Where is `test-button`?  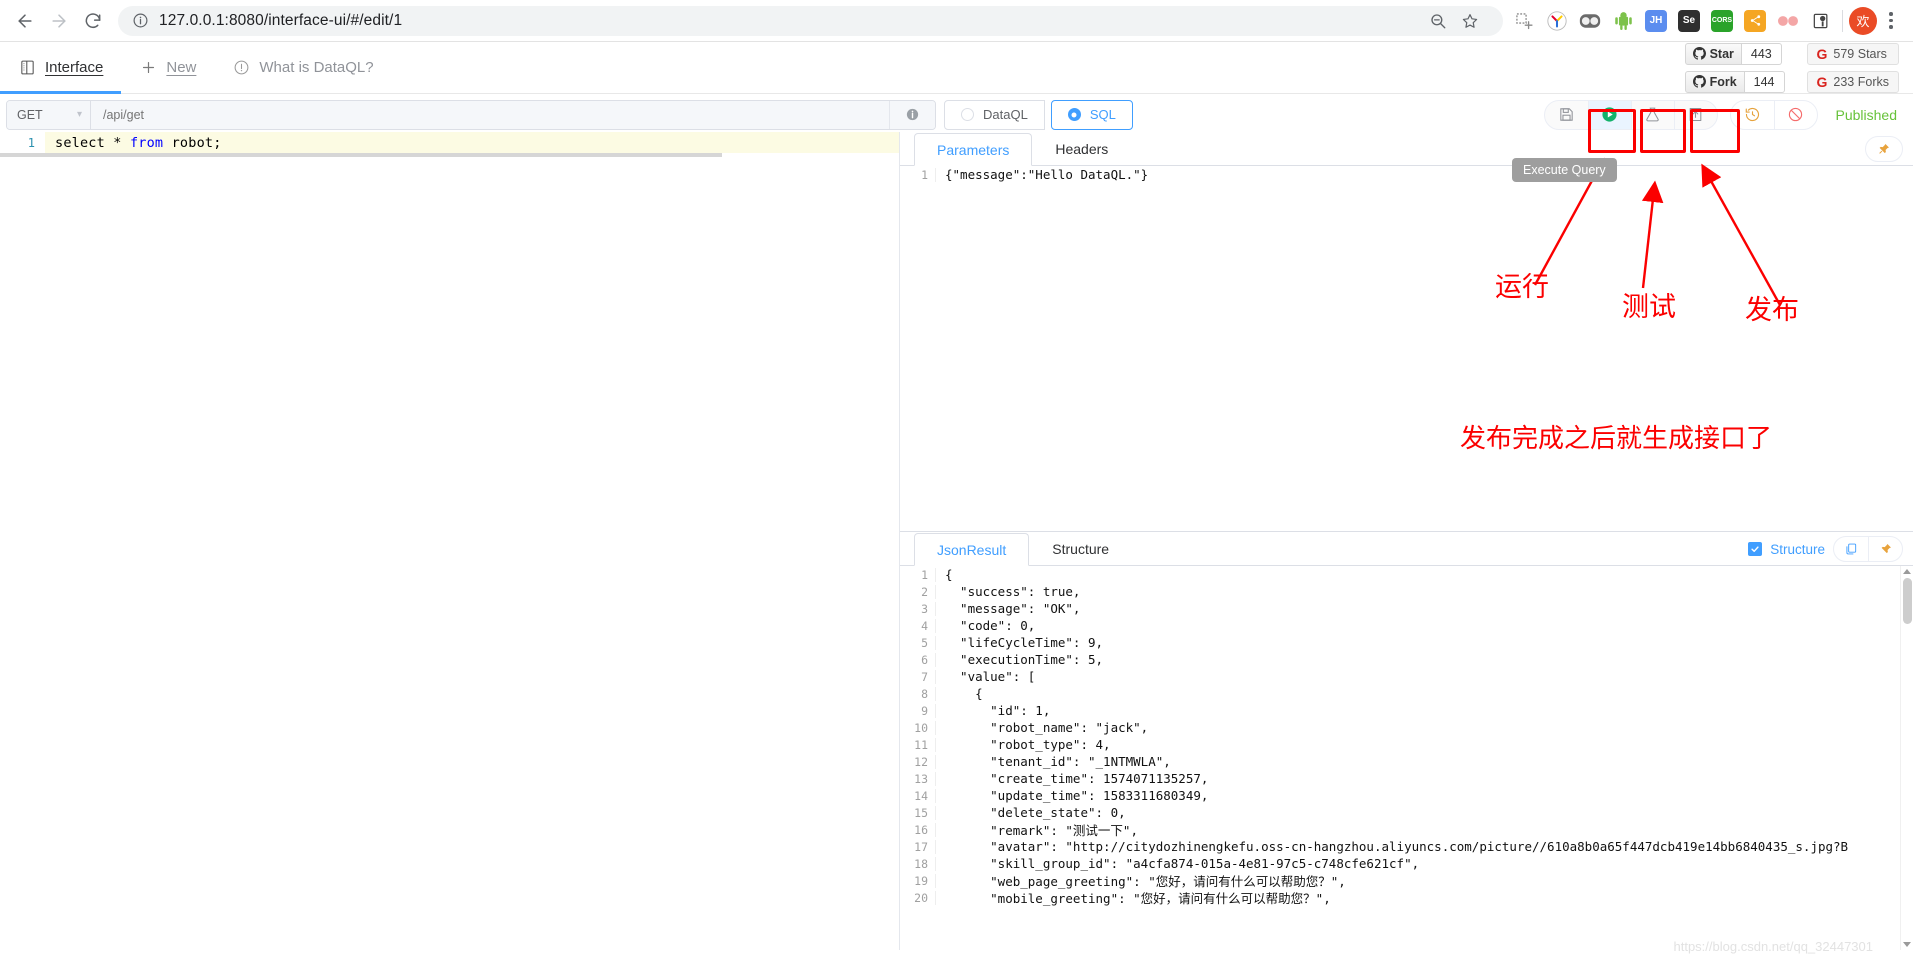 test-button is located at coordinates (1652, 114).